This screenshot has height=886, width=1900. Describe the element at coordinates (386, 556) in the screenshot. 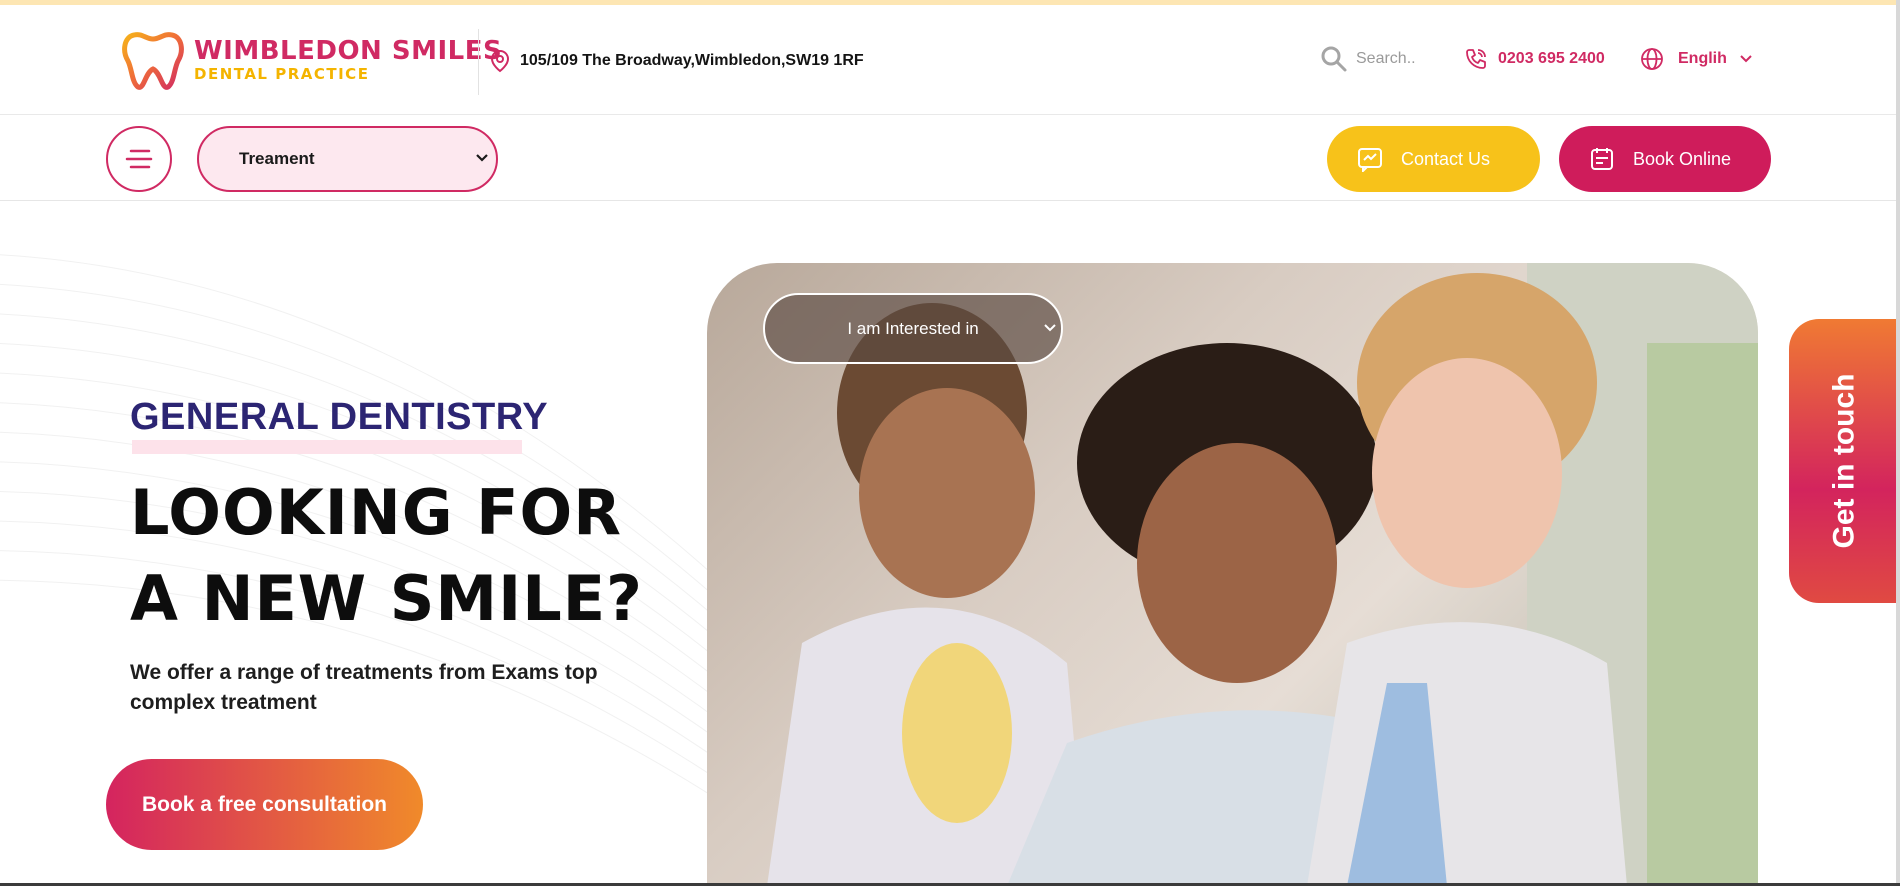

I see `hero-headline: LOOKING FOR A NEW SMILE?` at that location.